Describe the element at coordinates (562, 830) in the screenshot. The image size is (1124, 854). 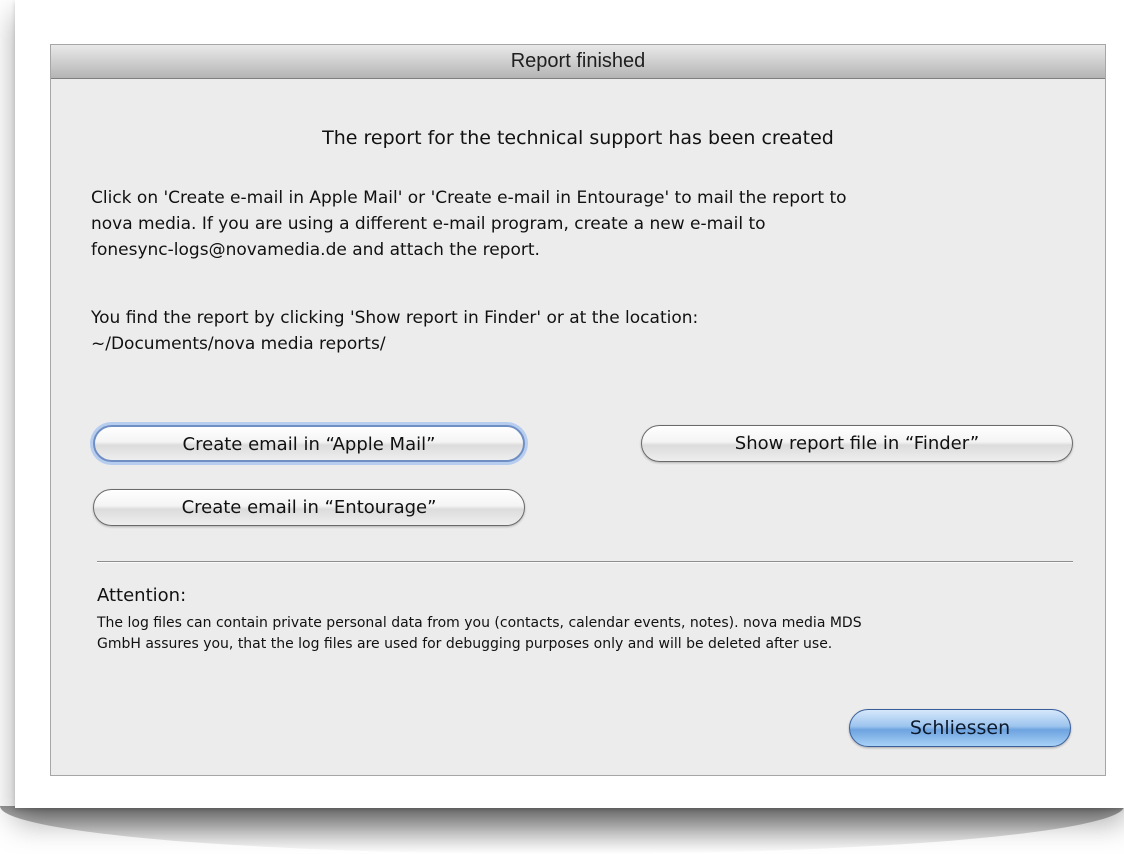
I see `drop-shadow` at that location.